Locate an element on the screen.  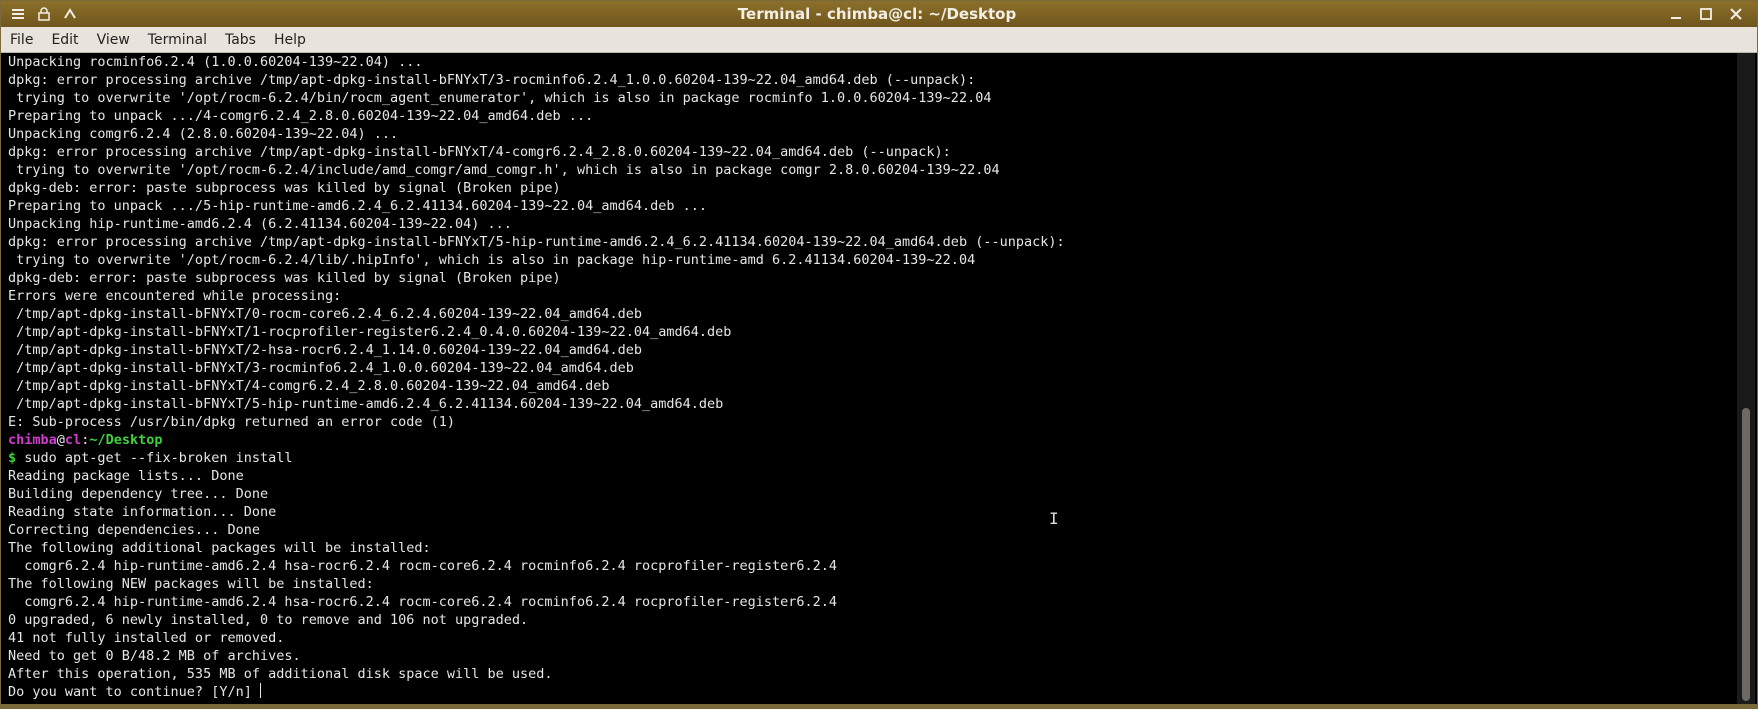
menu-tabs: Tabs is located at coordinates (240, 40).